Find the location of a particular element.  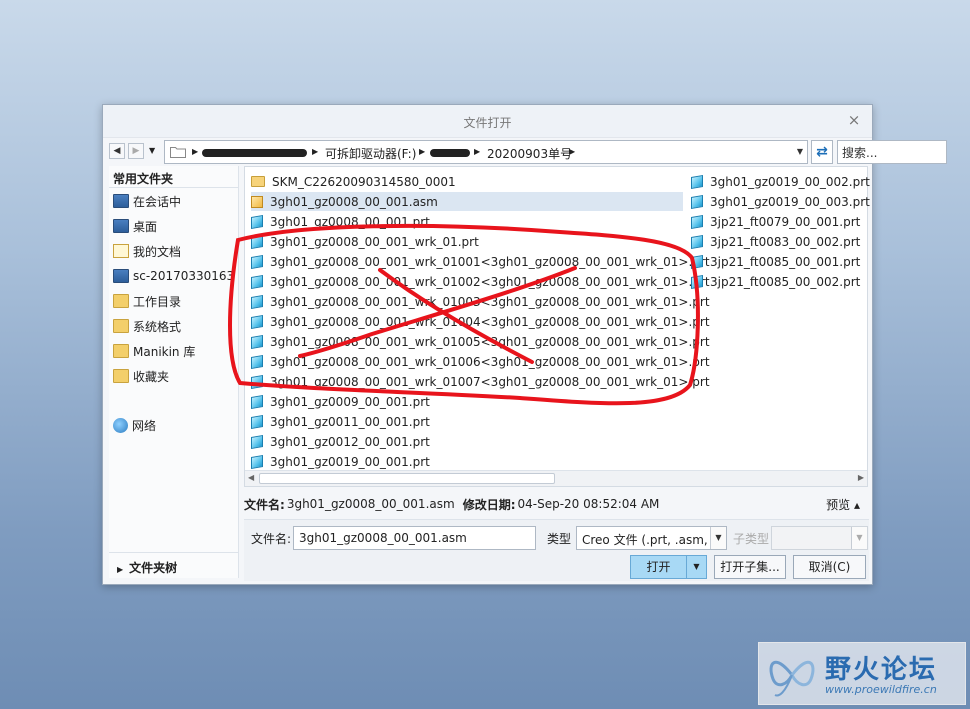

watermark-title: 野火论坛 is located at coordinates (881, 670).